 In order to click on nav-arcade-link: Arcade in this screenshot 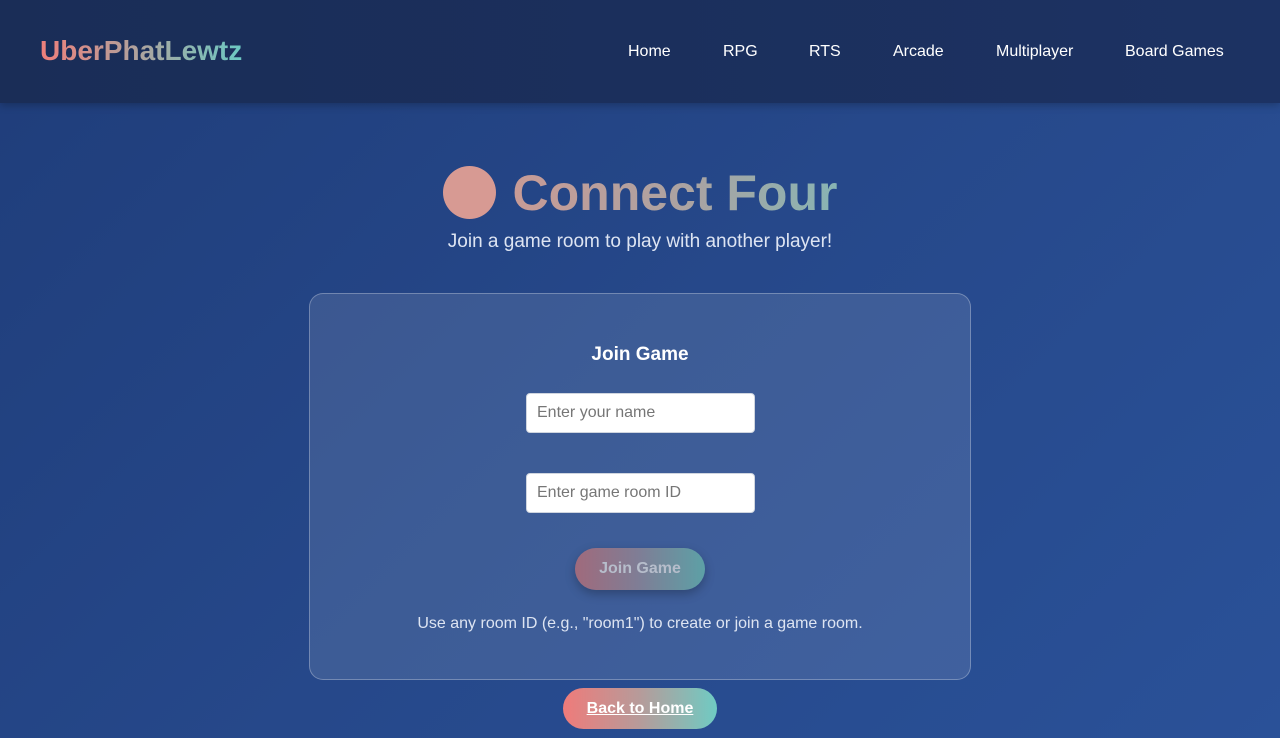, I will do `click(918, 52)`.